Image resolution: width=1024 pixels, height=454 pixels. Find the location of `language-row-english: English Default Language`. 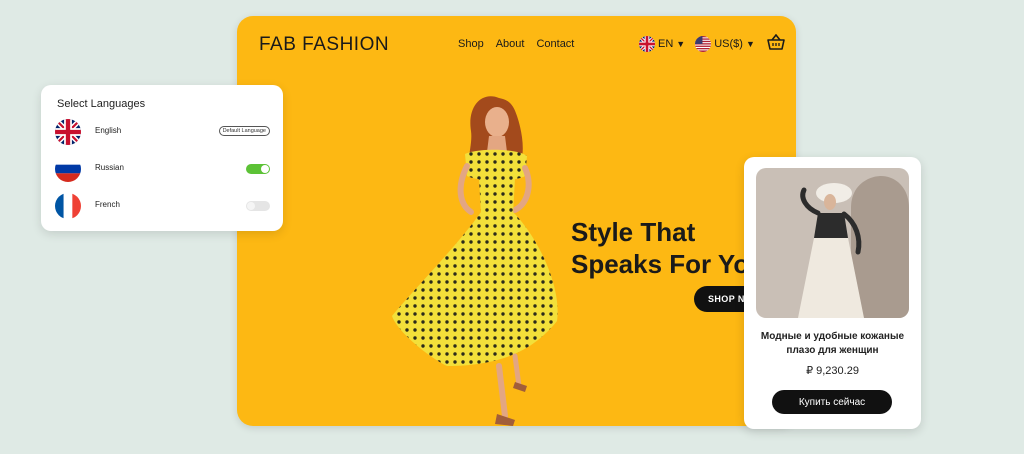

language-row-english: English Default Language is located at coordinates (162, 132).